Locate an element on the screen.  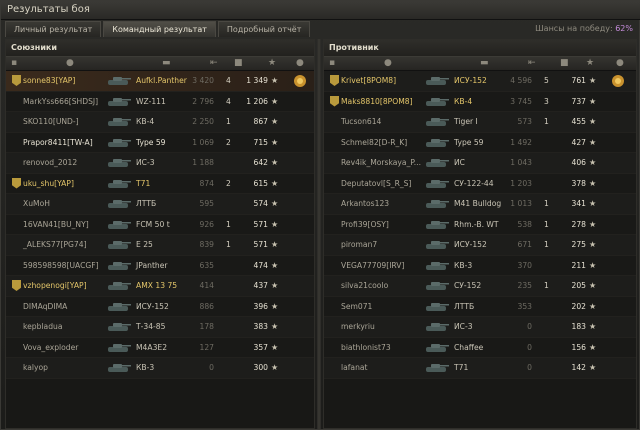
table-row: VEGA77709[IRV] КВ-3 370 211 ★ is located at coordinates (480, 265).